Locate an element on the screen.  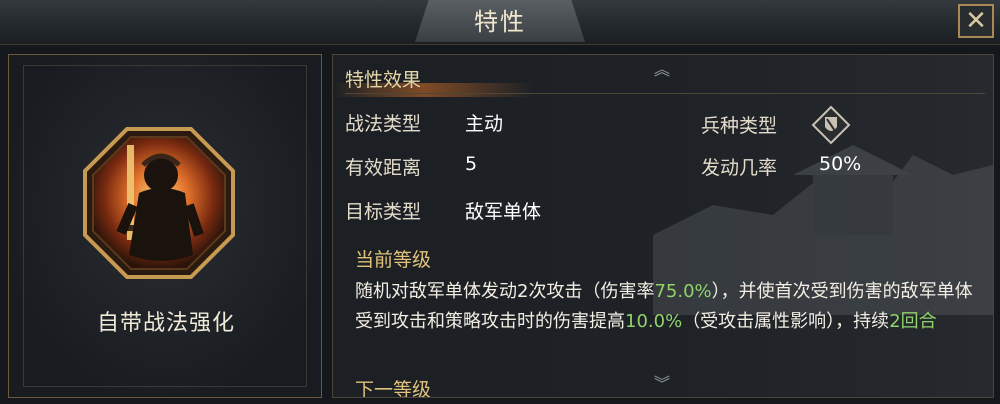
scroll-down-icon: ︾ is located at coordinates (662, 384).